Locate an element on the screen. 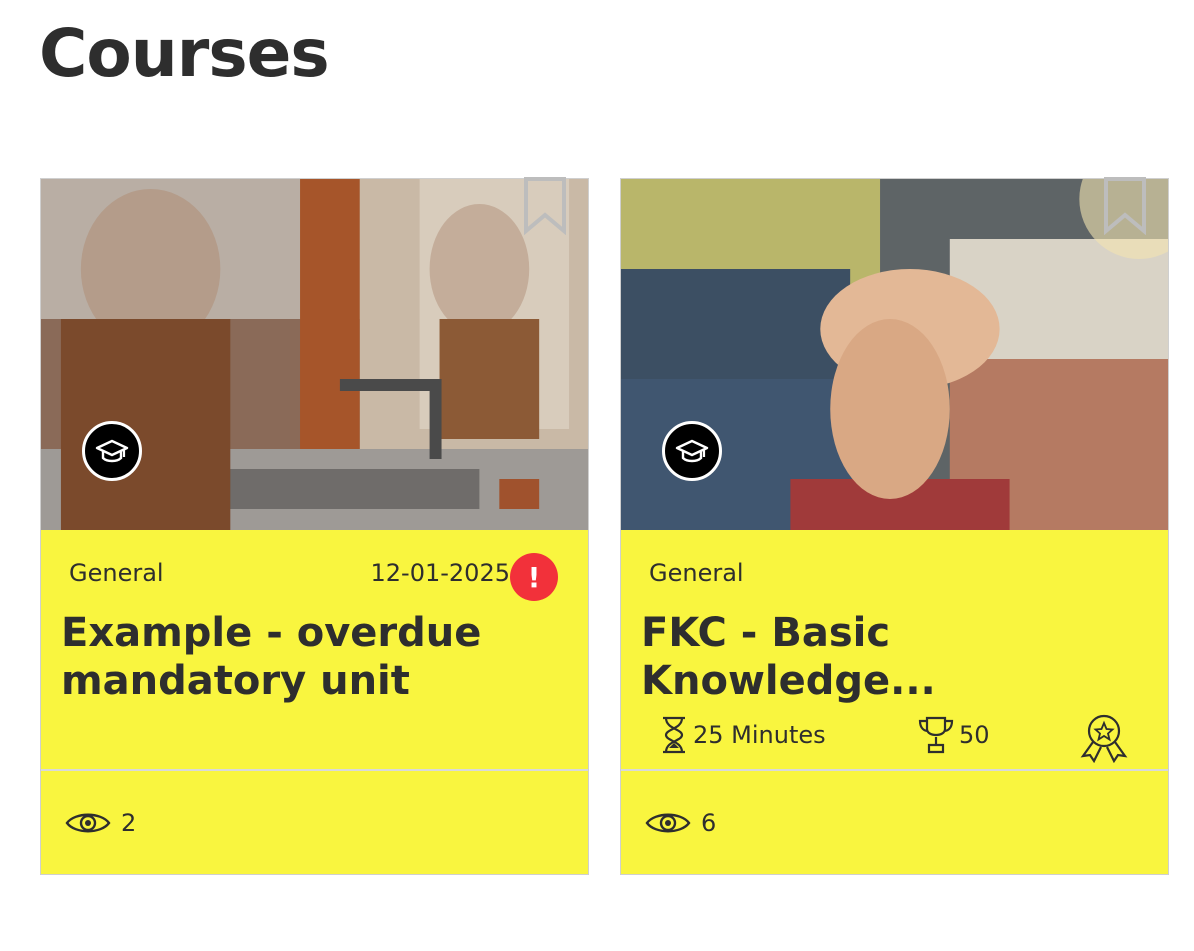 The image size is (1194, 951). views-value: 2 is located at coordinates (129, 823).